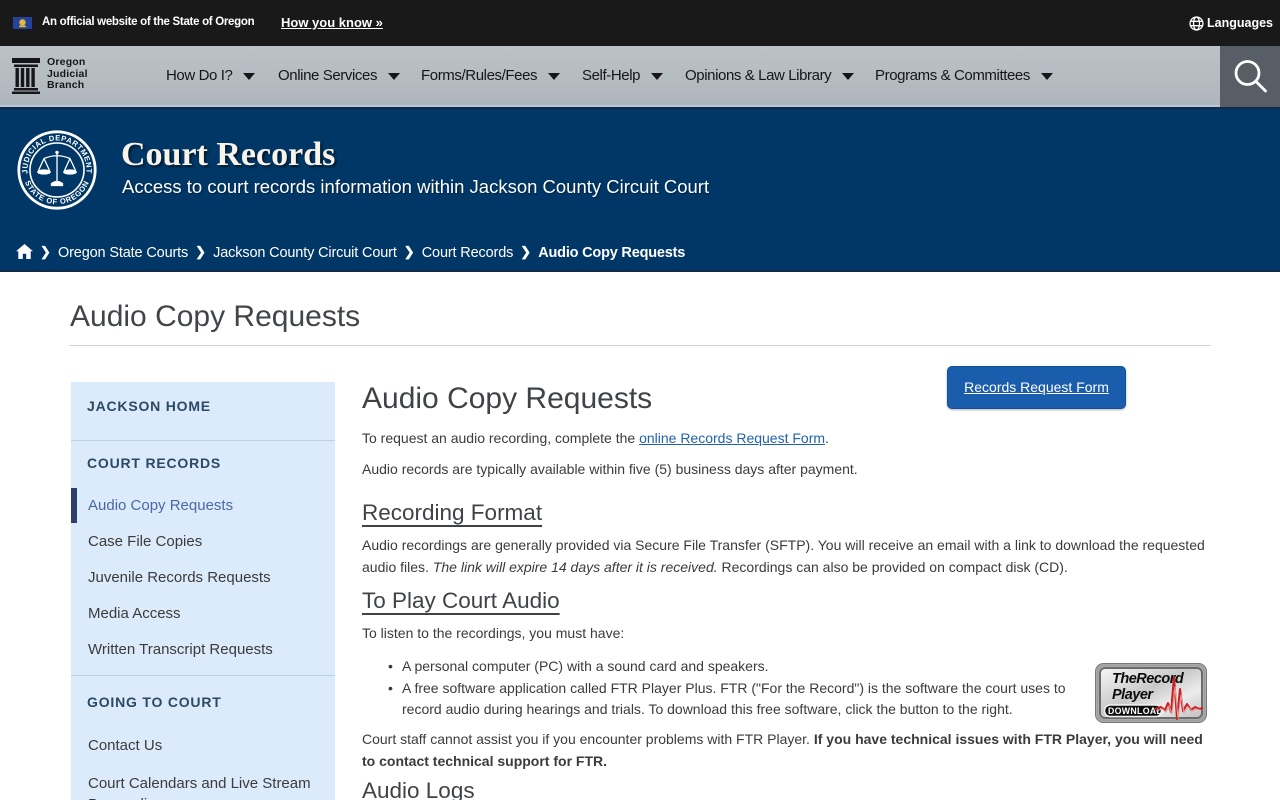 This screenshot has width=1280, height=800. I want to click on svg-text: Player, so click(1133, 695).